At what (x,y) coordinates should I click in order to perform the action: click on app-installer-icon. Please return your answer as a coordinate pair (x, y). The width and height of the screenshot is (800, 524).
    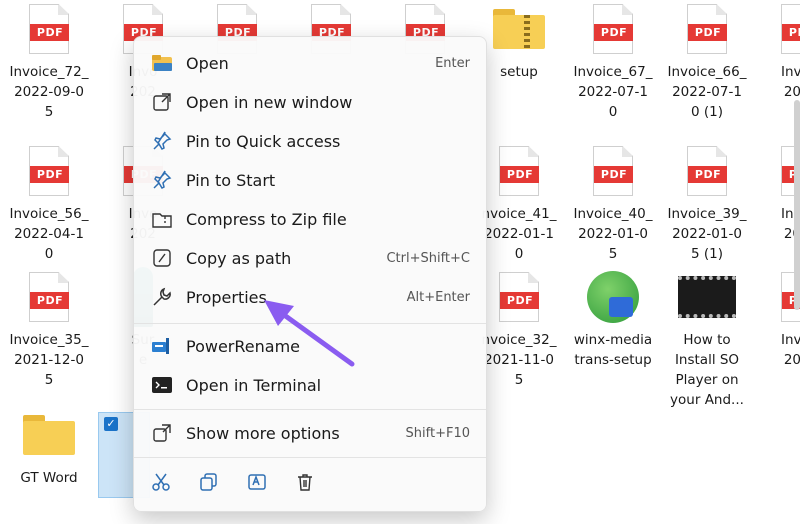
    Looking at the image, I should click on (613, 297).